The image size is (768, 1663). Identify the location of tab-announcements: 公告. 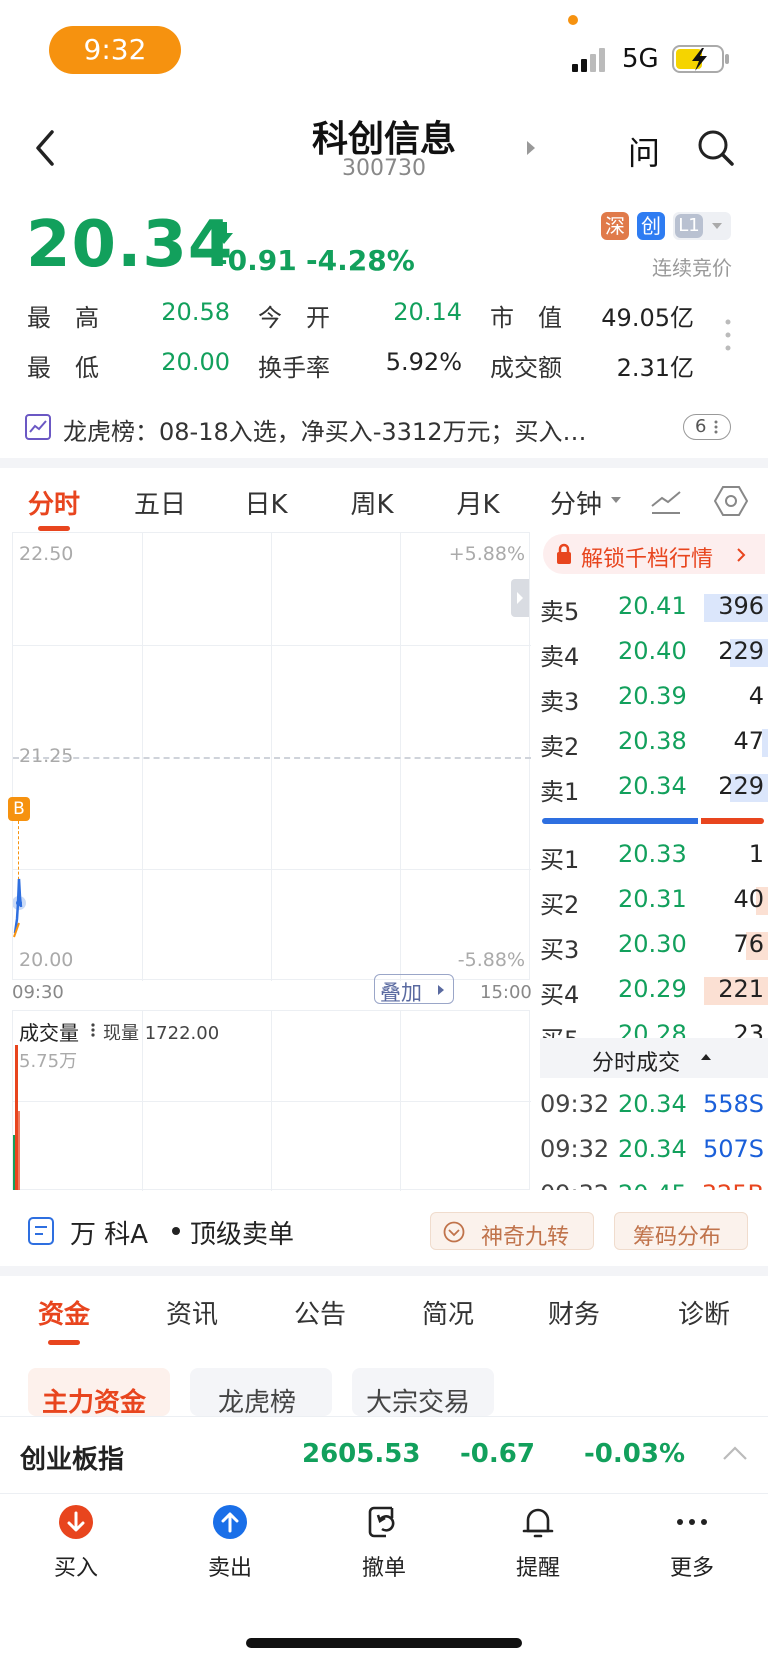
(320, 1312).